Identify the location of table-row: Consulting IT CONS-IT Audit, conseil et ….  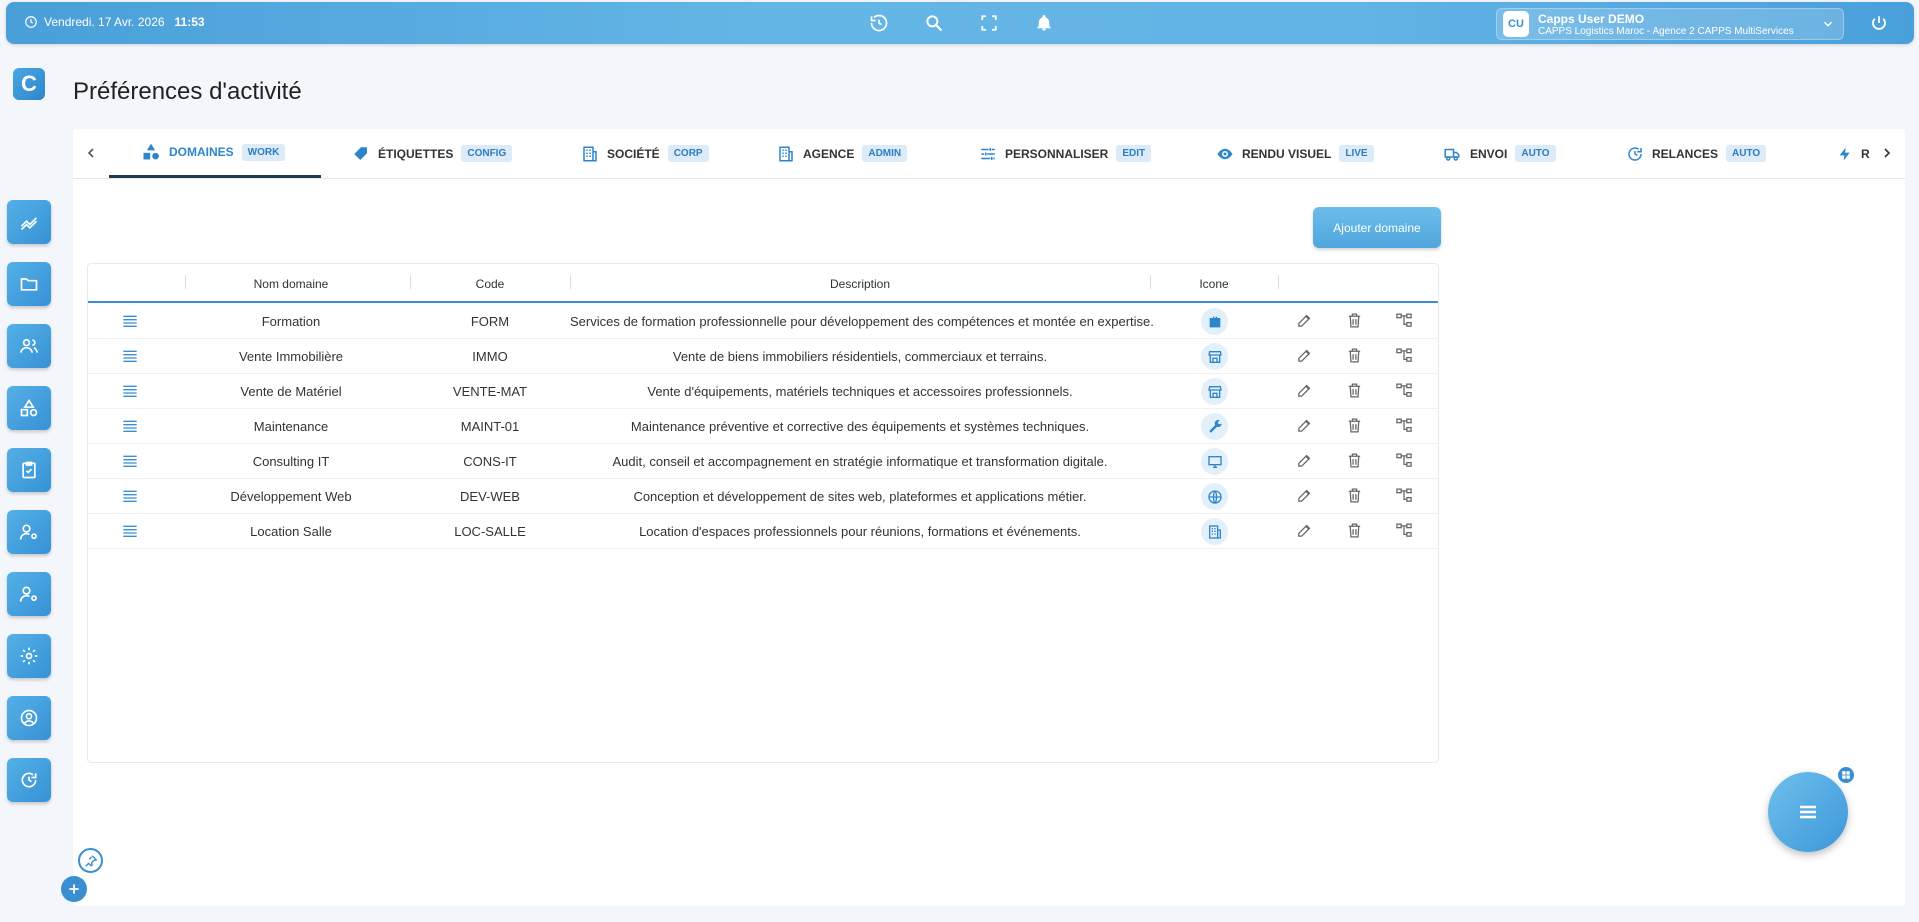
(763, 461).